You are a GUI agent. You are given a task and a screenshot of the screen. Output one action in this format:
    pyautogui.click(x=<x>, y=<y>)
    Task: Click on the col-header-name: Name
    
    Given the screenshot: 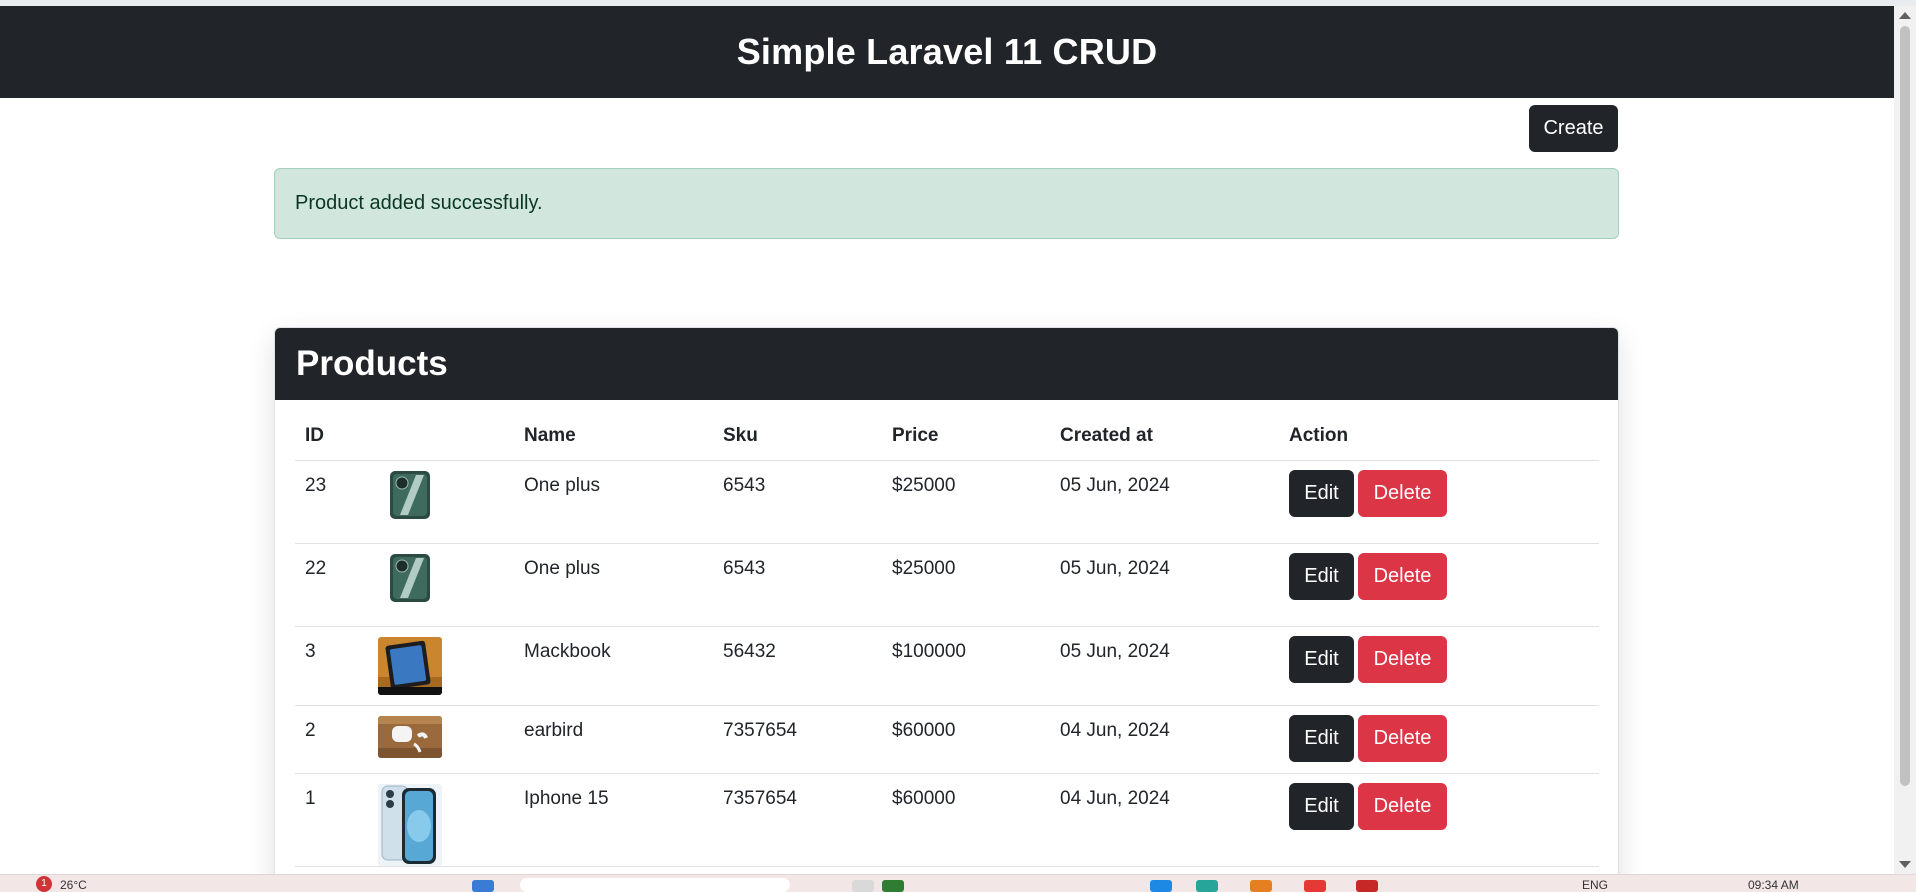 What is the action you would take?
    pyautogui.click(x=613, y=436)
    